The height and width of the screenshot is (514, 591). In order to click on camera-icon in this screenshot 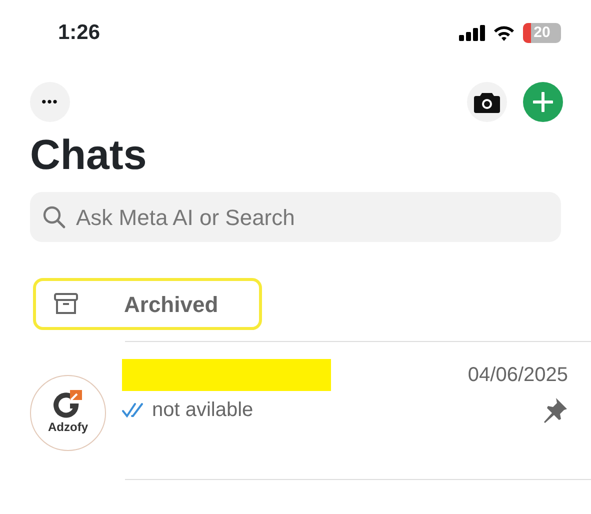, I will do `click(487, 102)`.